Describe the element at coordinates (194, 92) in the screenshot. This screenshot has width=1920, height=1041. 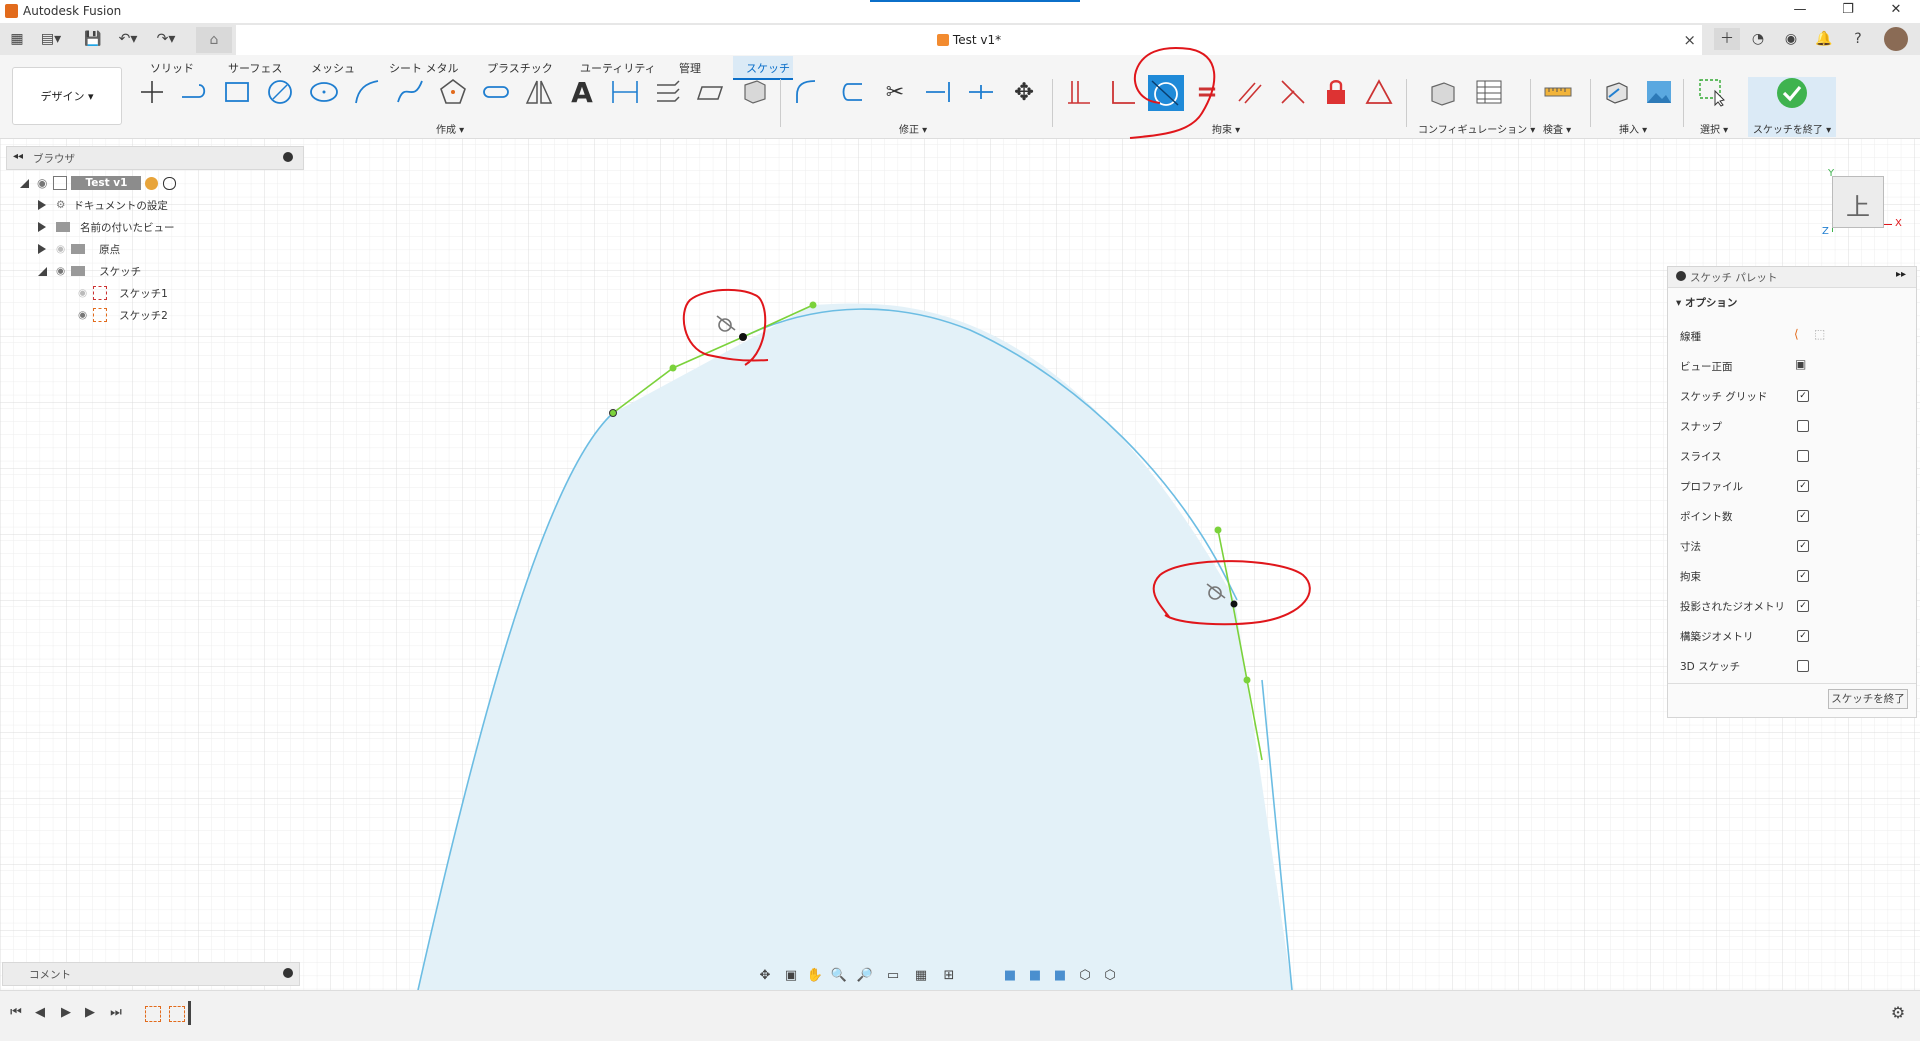
I see `spline-line-tool-icon` at that location.